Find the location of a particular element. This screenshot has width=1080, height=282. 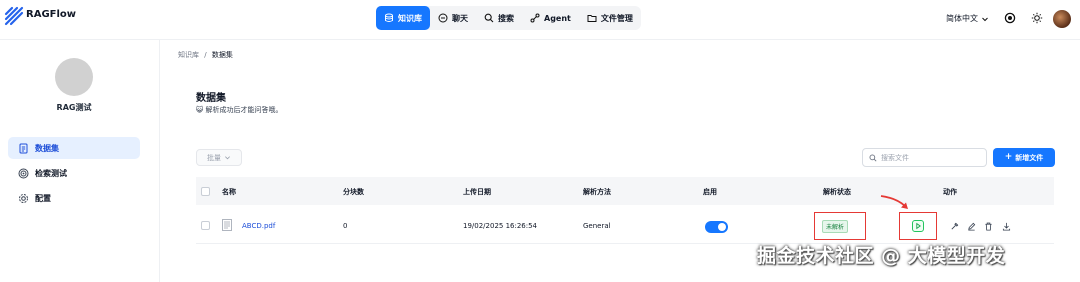

enabled-toggle is located at coordinates (716, 227).